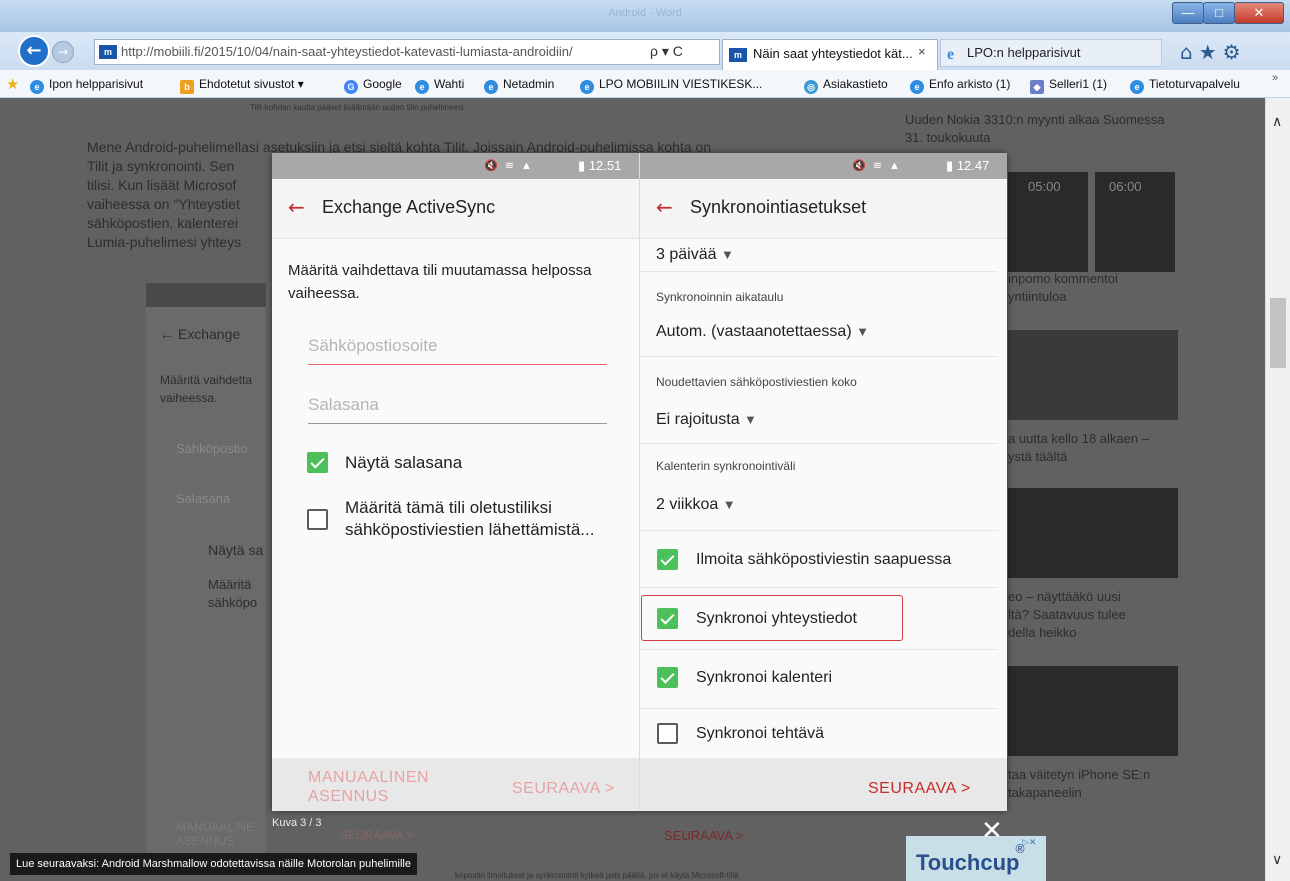 The height and width of the screenshot is (881, 1290). I want to click on bg-card-default: sähköpo, so click(233, 602).